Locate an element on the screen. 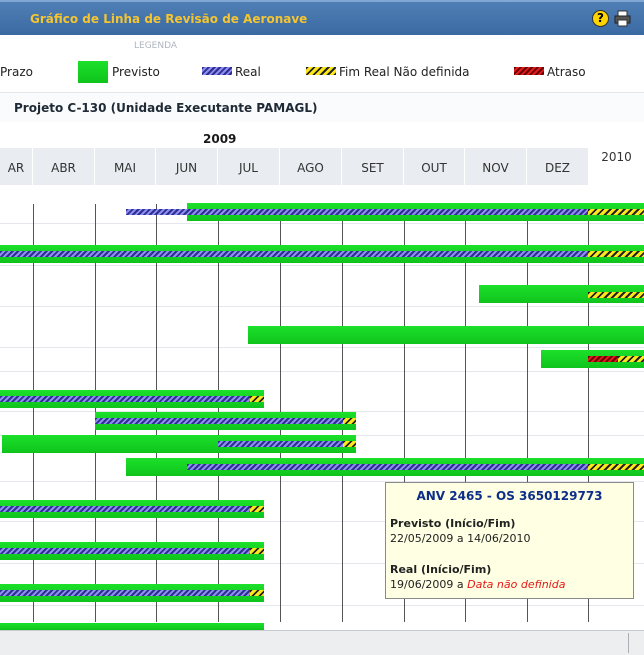 This screenshot has height=655, width=644. legend-swatch-real is located at coordinates (217, 71).